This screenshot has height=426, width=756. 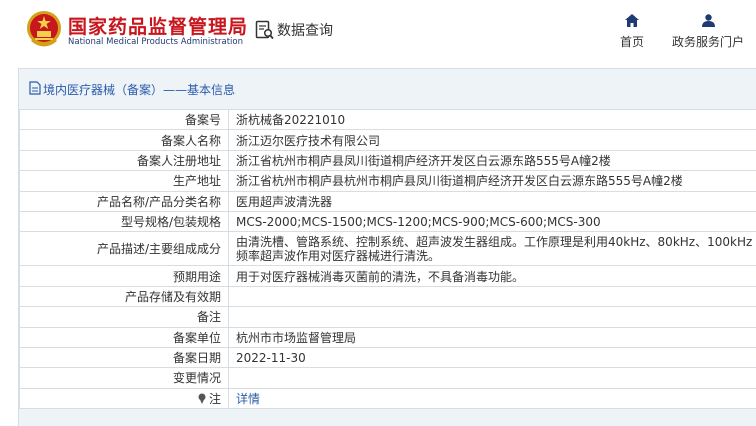 What do you see at coordinates (124, 181) in the screenshot?
I see `row-label: 生产地址` at bounding box center [124, 181].